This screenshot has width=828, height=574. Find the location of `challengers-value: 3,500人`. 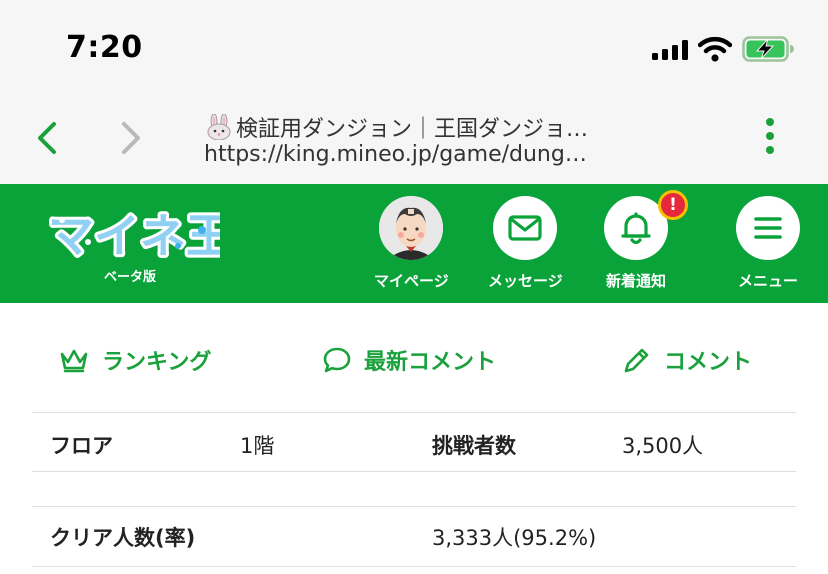

challengers-value: 3,500人 is located at coordinates (663, 446).